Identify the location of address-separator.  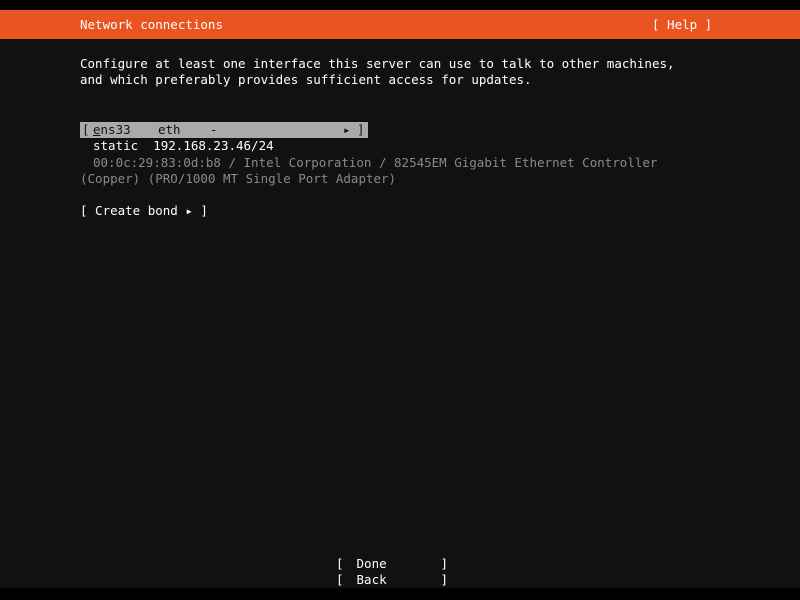
(145, 145).